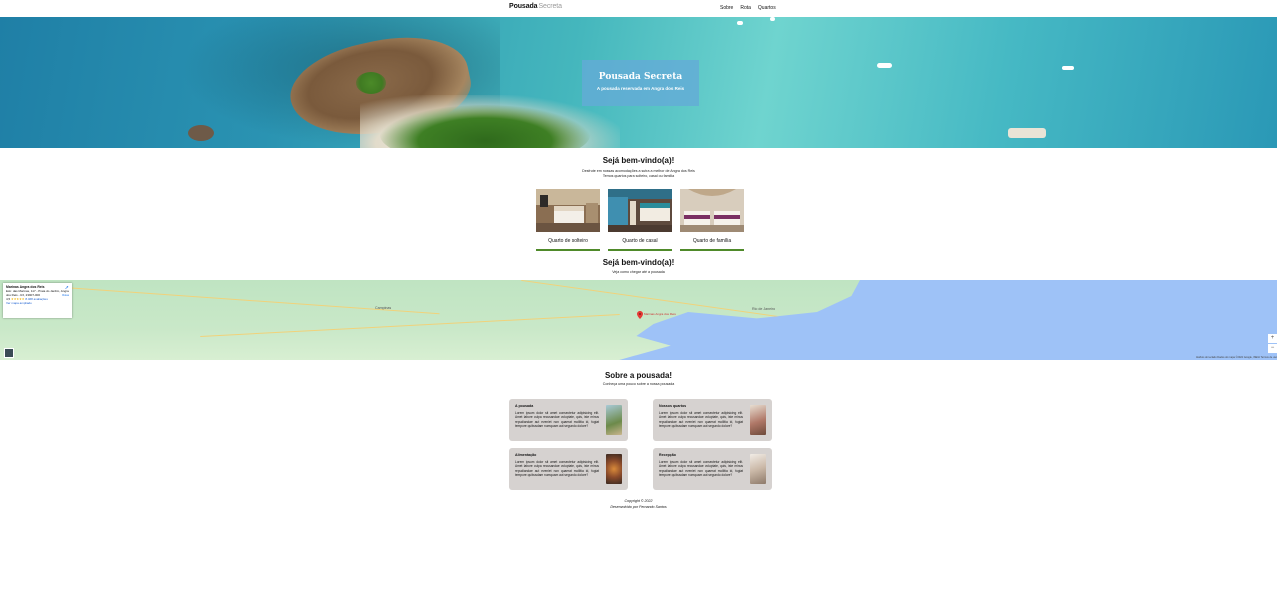  What do you see at coordinates (568, 241) in the screenshot?
I see `room-label: Quarto de solteiro` at bounding box center [568, 241].